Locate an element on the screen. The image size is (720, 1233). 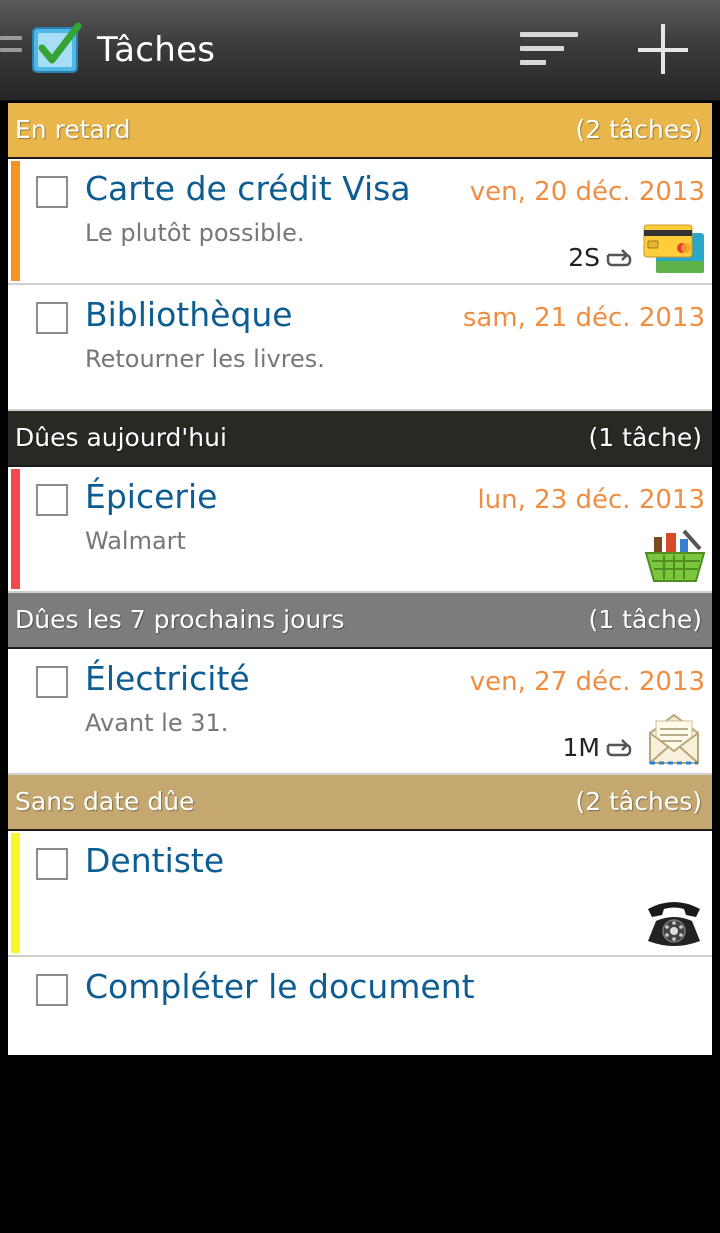
section-label: En retard is located at coordinates (73, 129).